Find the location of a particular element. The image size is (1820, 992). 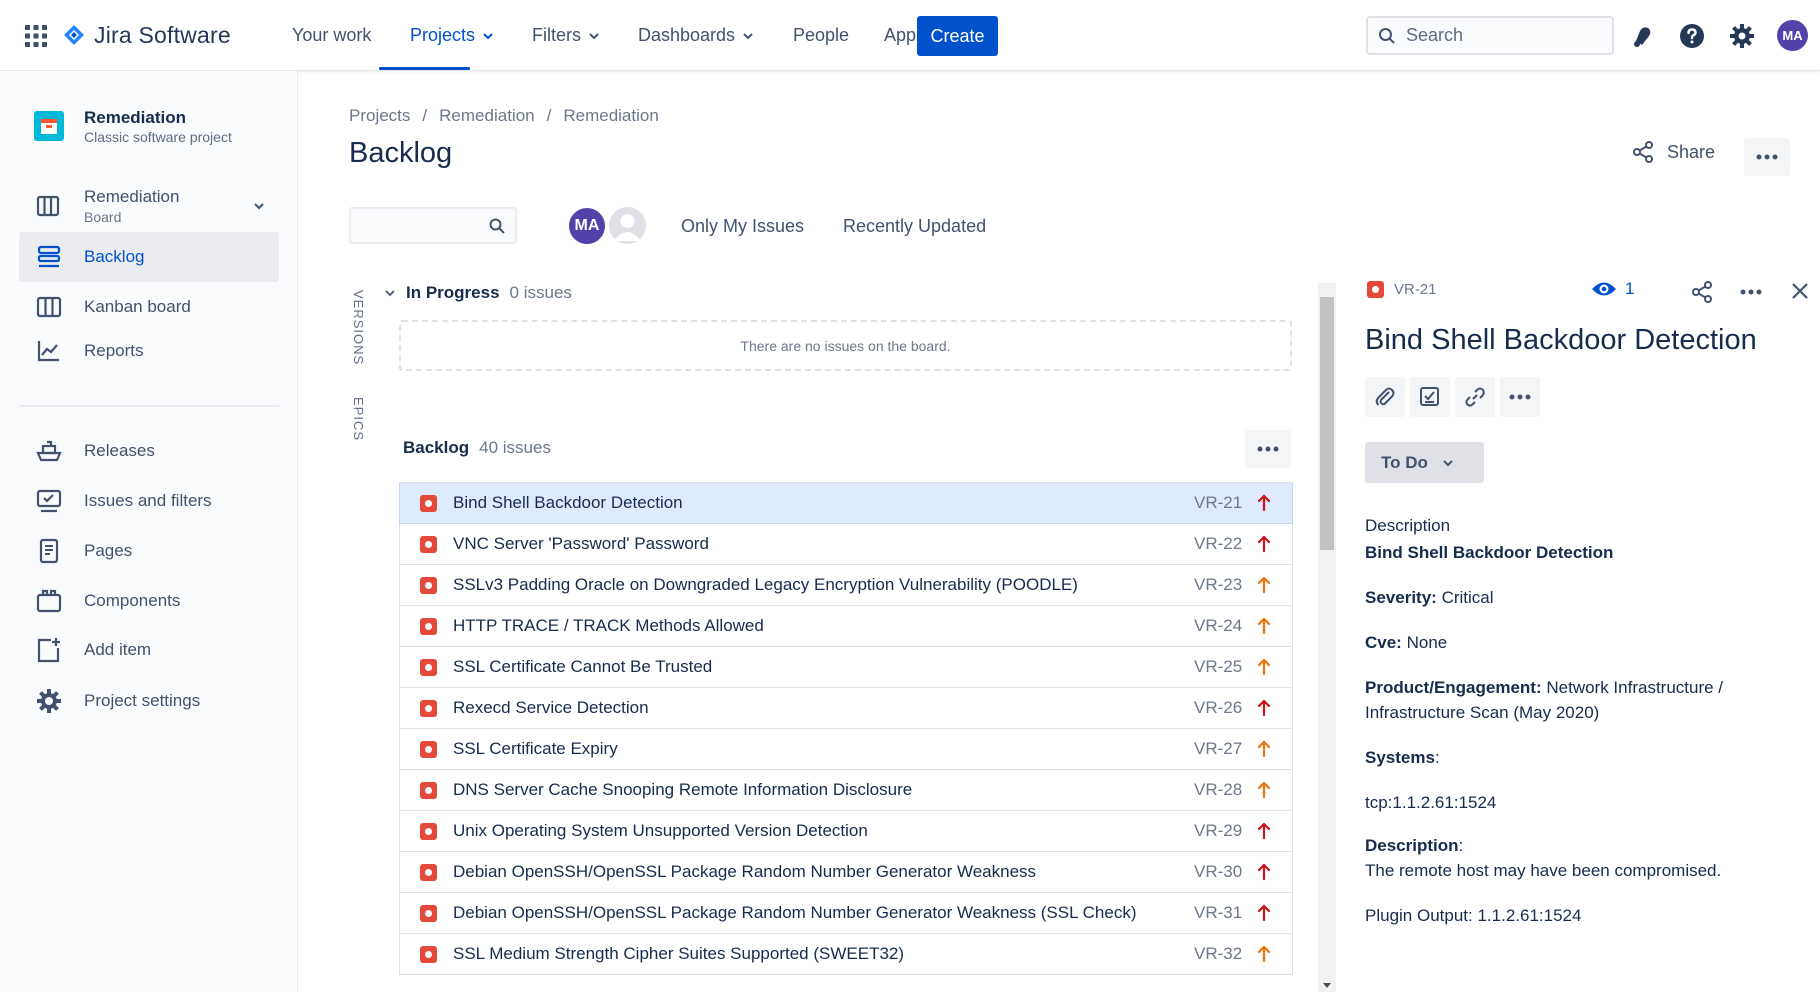

jira-logo-icon is located at coordinates (74, 35).